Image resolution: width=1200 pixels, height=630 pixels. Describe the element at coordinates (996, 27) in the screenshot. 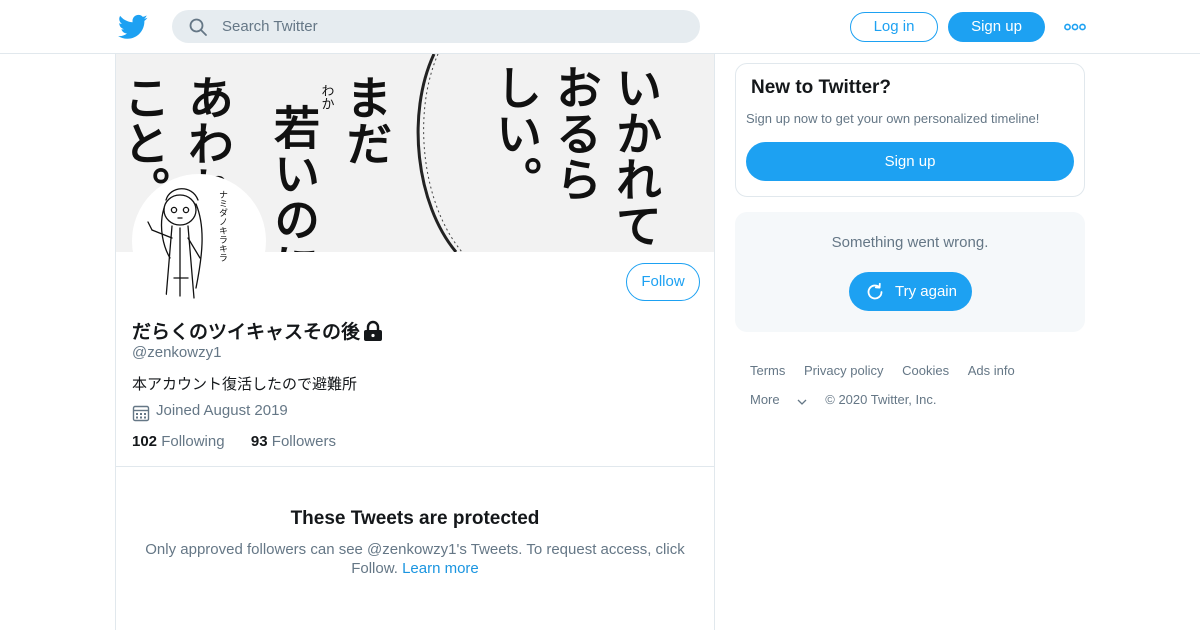

I see `signup-button: Sign up` at that location.